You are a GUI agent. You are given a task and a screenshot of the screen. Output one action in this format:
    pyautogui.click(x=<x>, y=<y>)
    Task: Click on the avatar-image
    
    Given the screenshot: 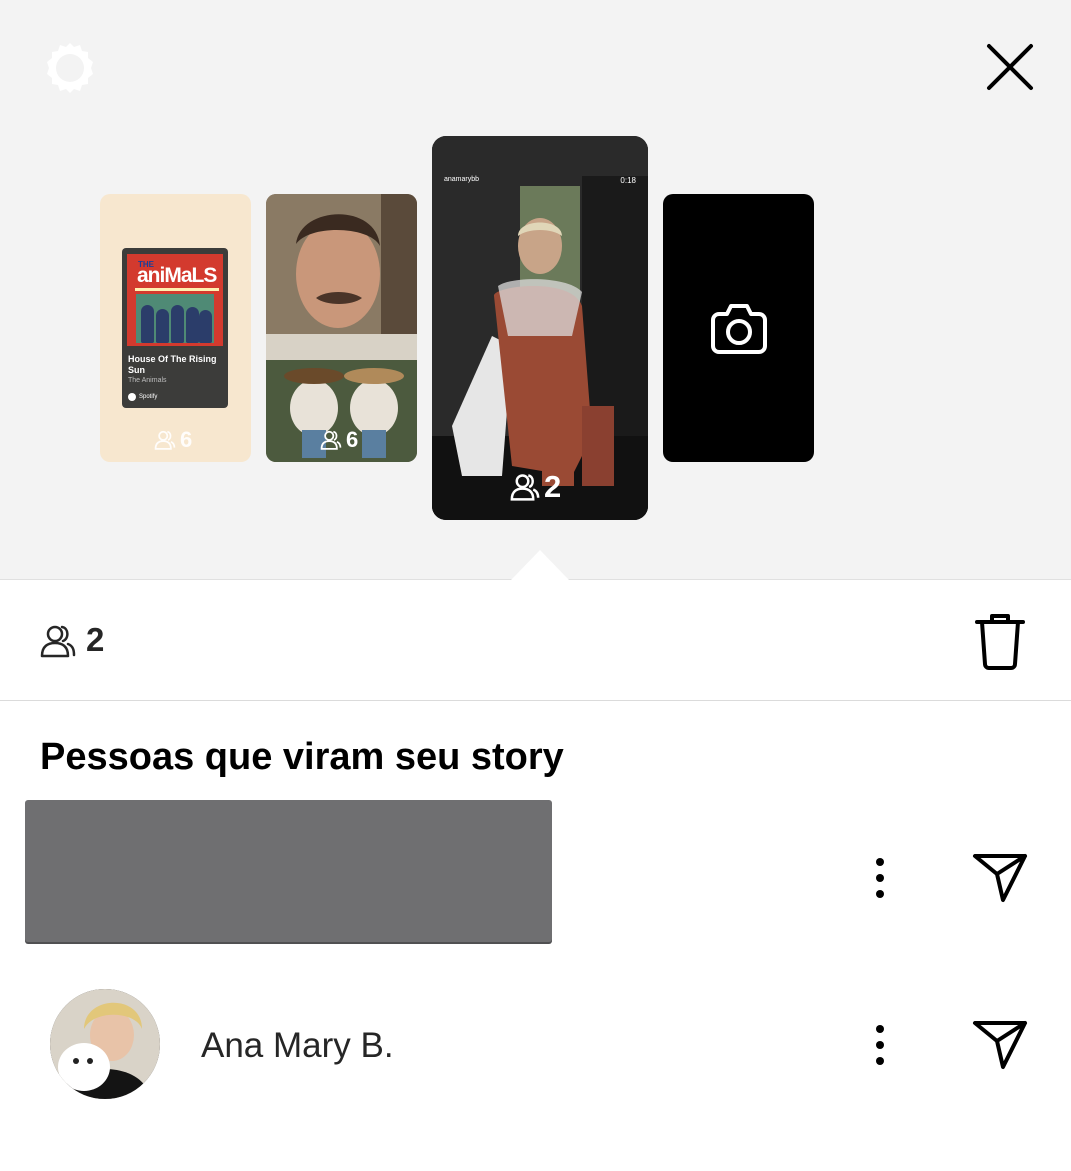 What is the action you would take?
    pyautogui.click(x=105, y=1044)
    